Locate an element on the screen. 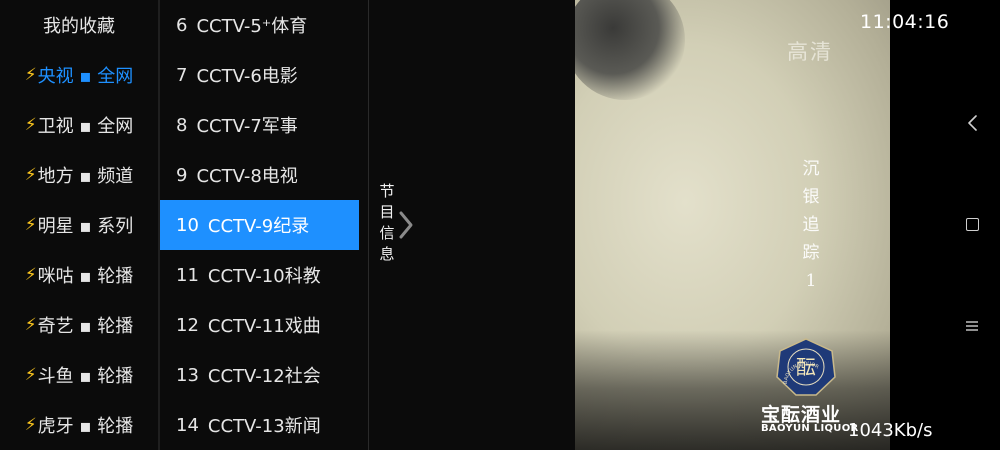 Image resolution: width=1000 pixels, height=450 pixels. category-label: 奇艺 ▪ 轮播 is located at coordinates (85, 326).